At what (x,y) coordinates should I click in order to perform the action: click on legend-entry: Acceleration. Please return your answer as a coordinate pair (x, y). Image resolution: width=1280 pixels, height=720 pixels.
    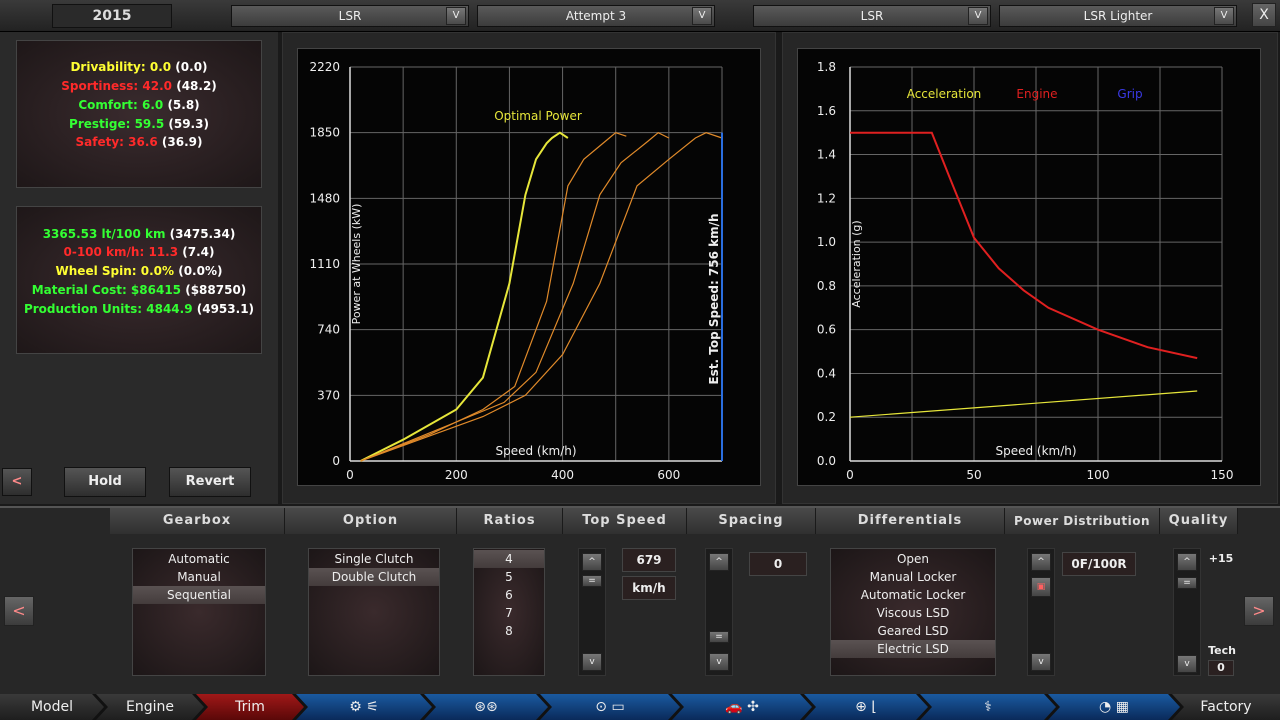
    Looking at the image, I should click on (944, 94).